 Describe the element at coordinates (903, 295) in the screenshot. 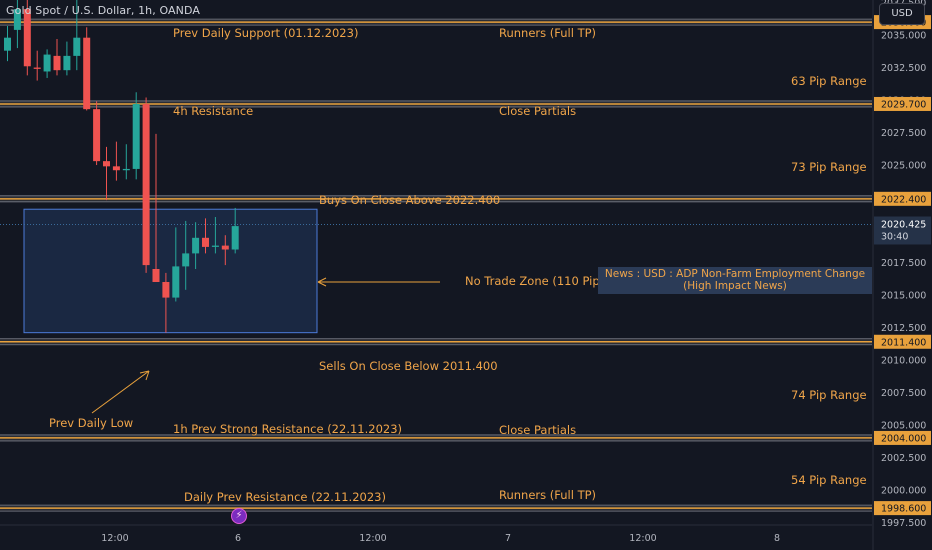

I see `price-tick-label: 2015.000` at that location.